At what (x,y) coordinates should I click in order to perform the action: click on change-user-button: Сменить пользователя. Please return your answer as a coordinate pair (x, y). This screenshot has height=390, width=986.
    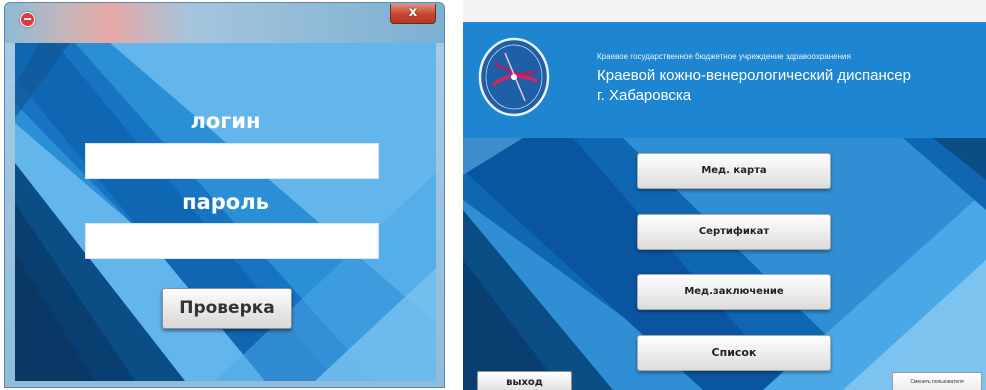
    Looking at the image, I should click on (937, 381).